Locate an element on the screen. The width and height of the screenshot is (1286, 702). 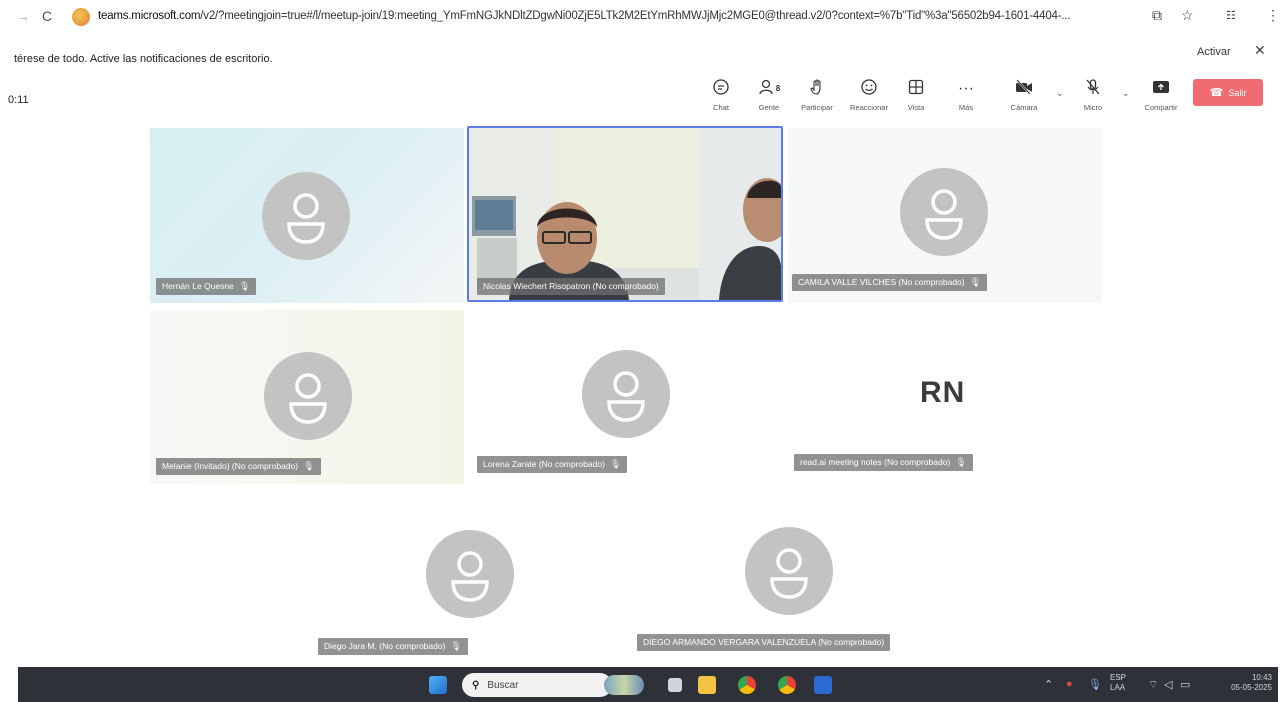
participant-name-tag: read.ai meeting notes (No comprobado) 🎙 is located at coordinates (883, 462).